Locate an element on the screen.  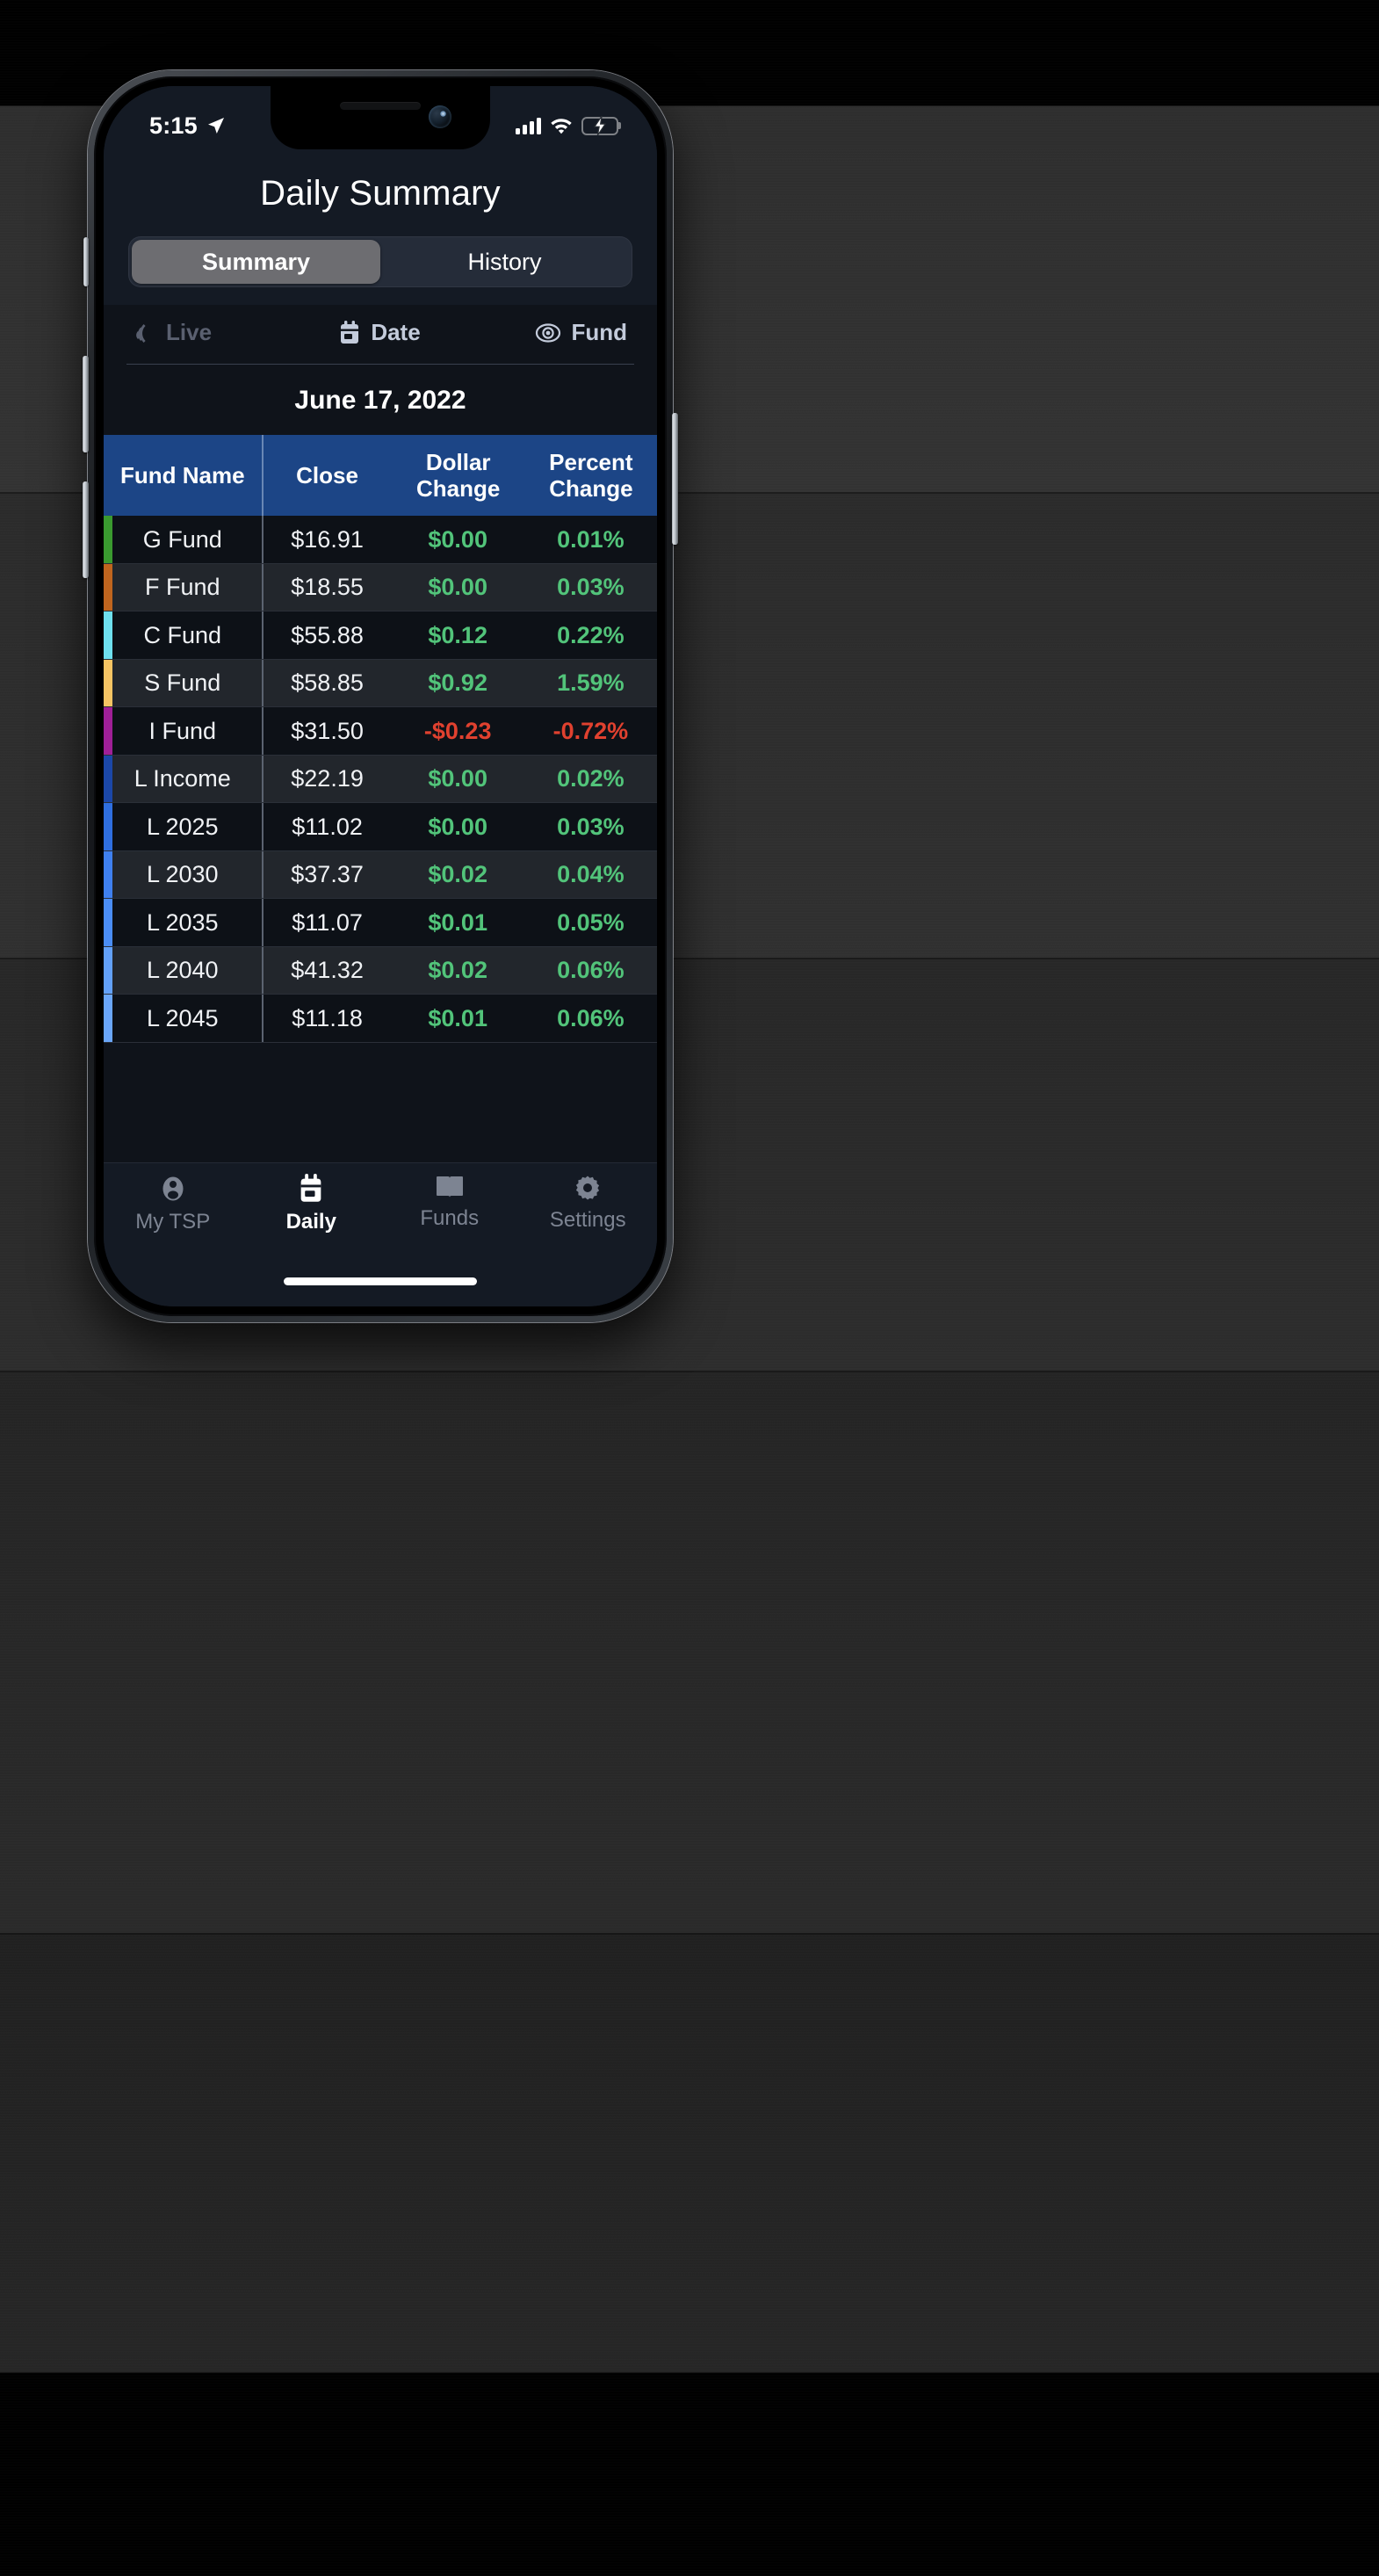
book-icon is located at coordinates (449, 1187).